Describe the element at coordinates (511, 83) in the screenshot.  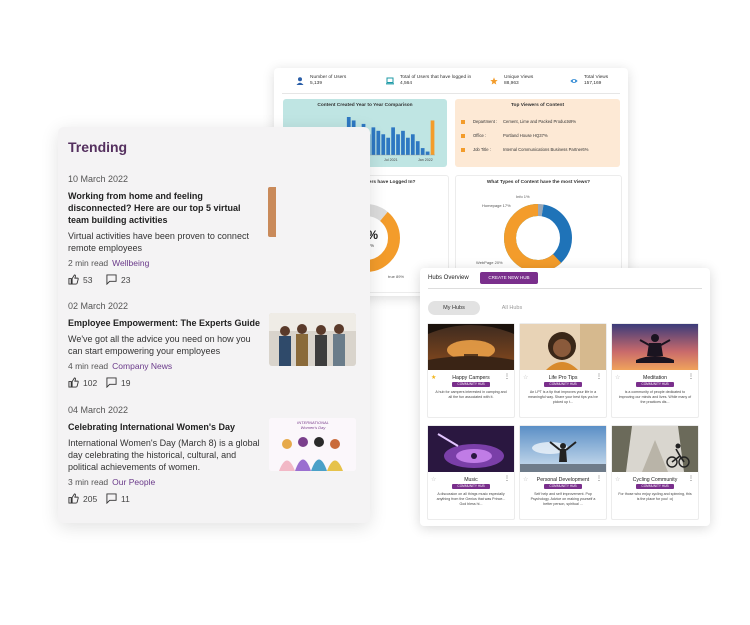
I see `stat-value: 88,963` at that location.